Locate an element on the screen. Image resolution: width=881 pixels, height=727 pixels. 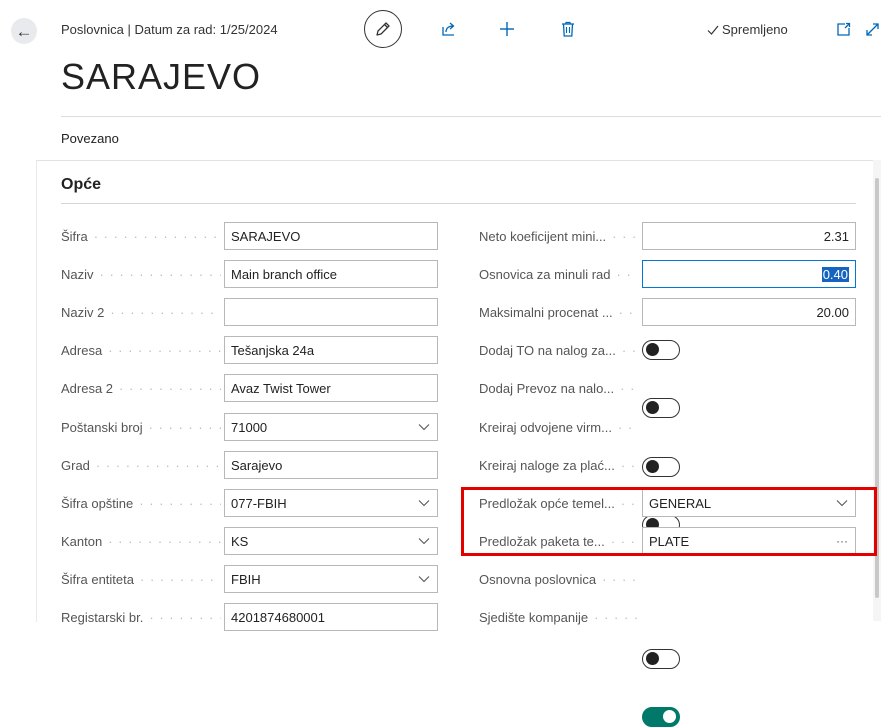
open-new-window-button is located at coordinates (843, 29).